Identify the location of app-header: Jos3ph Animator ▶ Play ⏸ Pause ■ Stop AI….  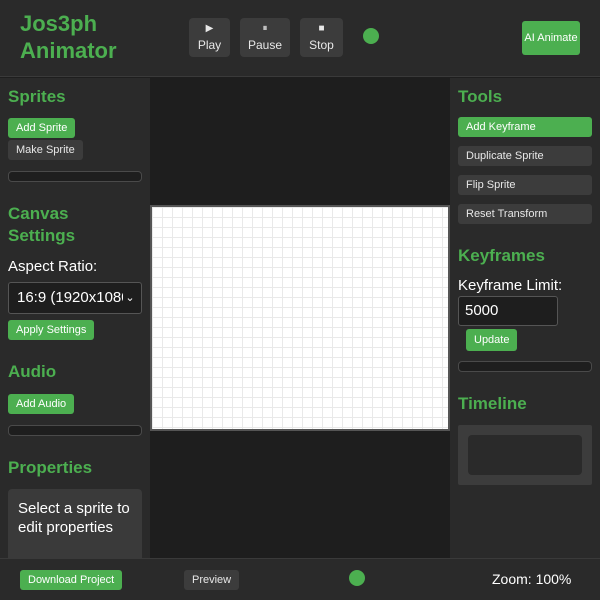
(300, 38).